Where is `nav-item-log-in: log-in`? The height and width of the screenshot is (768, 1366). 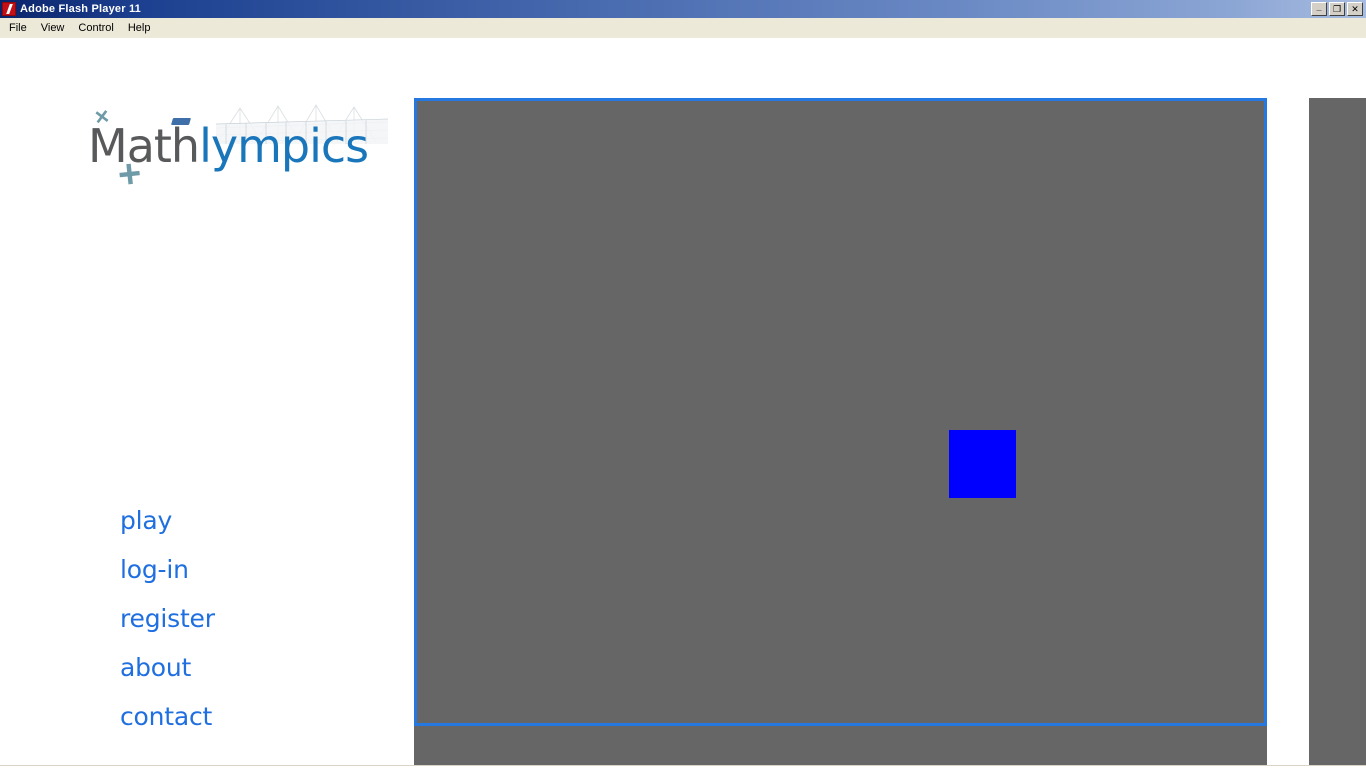 nav-item-log-in: log-in is located at coordinates (245, 569).